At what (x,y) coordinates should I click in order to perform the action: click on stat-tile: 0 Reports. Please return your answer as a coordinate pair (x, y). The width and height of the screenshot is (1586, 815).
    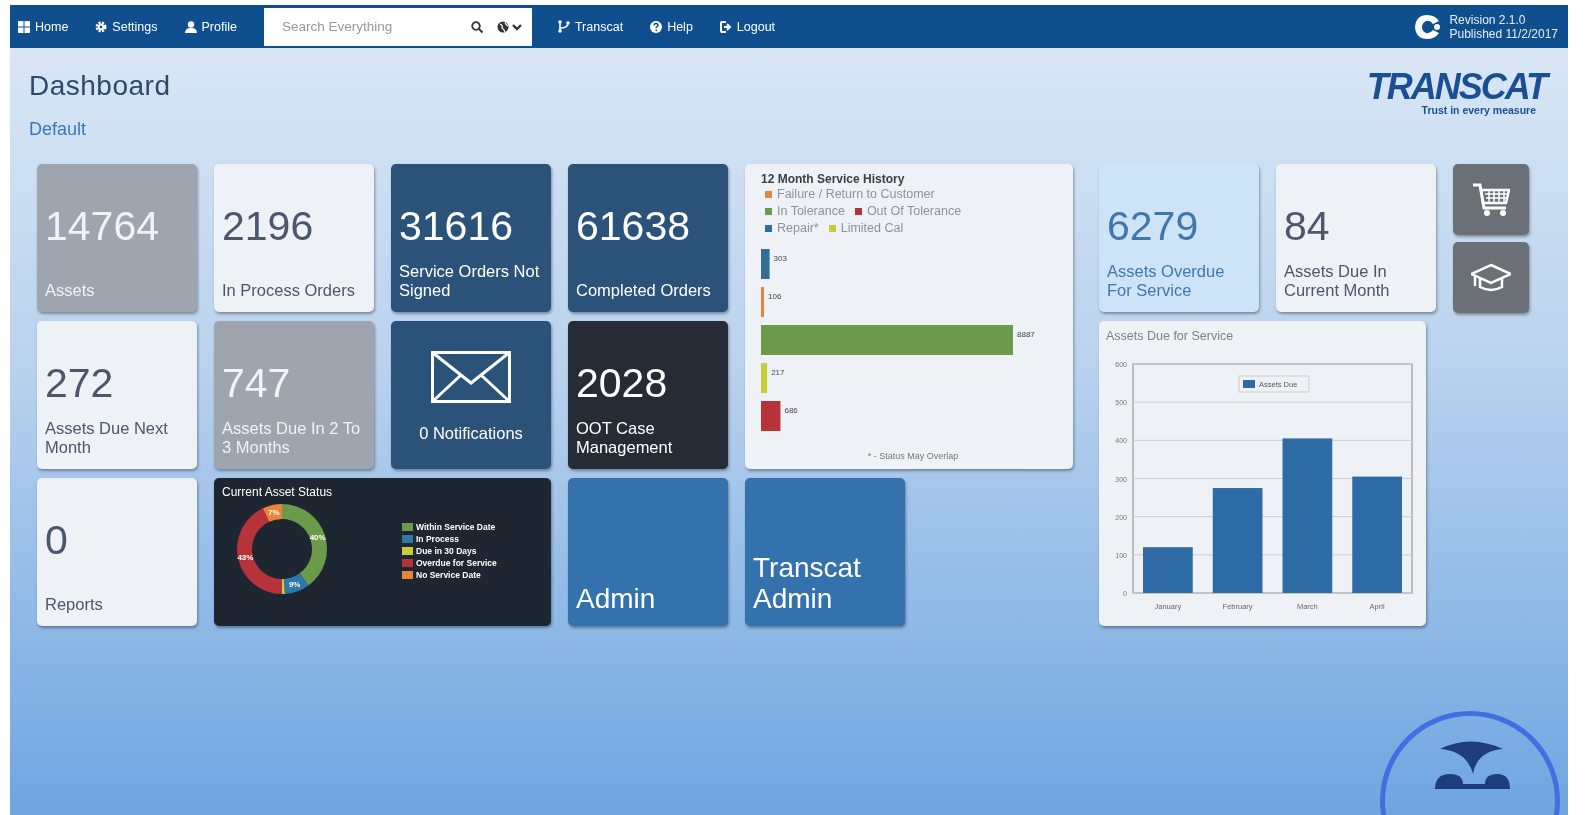
    Looking at the image, I should click on (117, 552).